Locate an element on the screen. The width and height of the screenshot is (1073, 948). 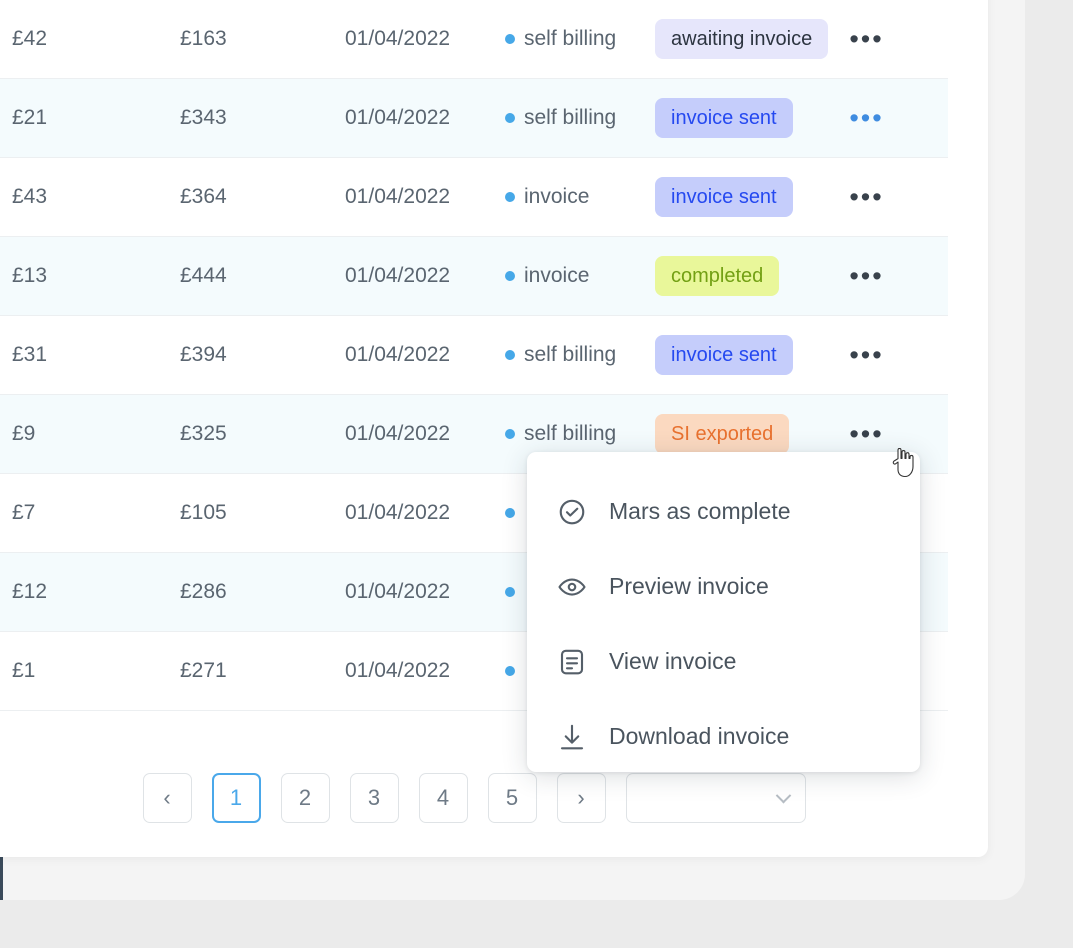
cell-total: £286 is located at coordinates (203, 591).